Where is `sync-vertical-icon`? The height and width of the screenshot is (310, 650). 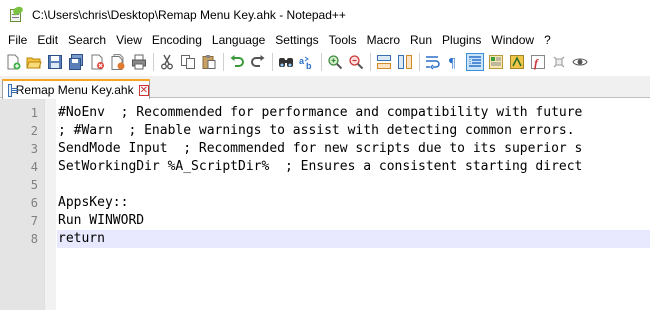 sync-vertical-icon is located at coordinates (384, 62).